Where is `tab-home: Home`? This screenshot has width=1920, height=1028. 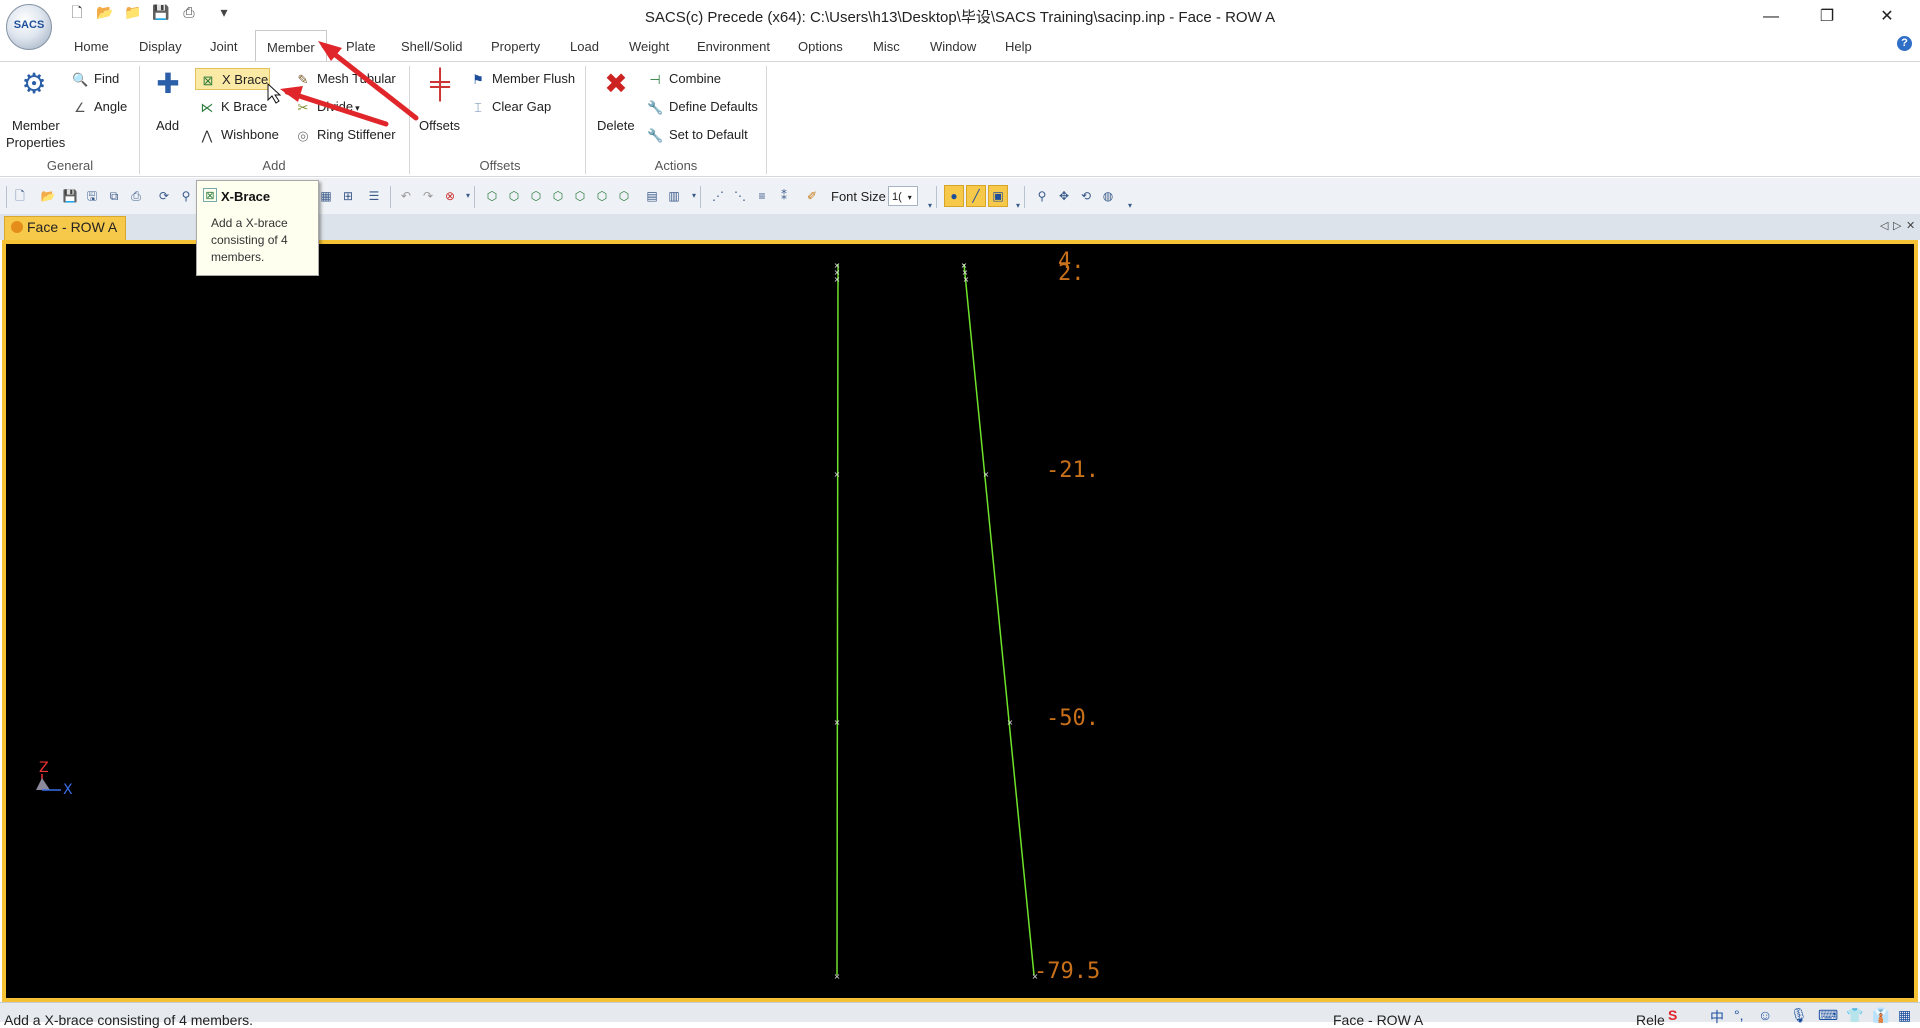
tab-home: Home is located at coordinates (91, 46).